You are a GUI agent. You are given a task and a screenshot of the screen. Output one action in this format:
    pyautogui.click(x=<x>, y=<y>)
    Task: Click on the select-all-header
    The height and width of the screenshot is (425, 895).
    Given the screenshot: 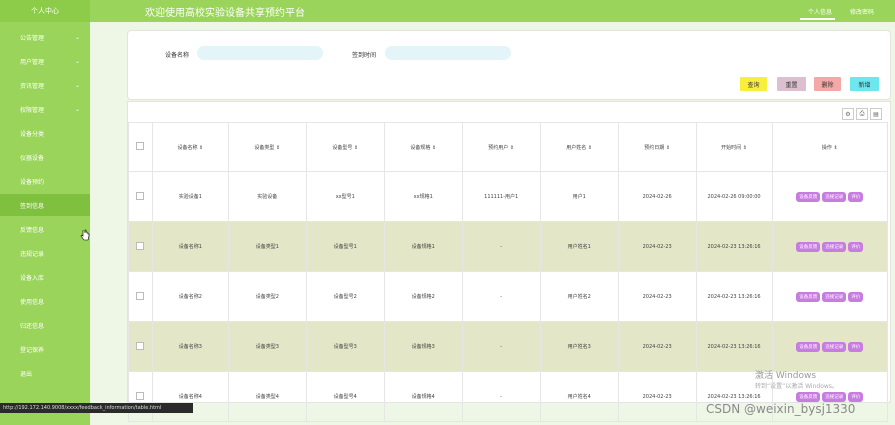 What is the action you would take?
    pyautogui.click(x=140, y=147)
    